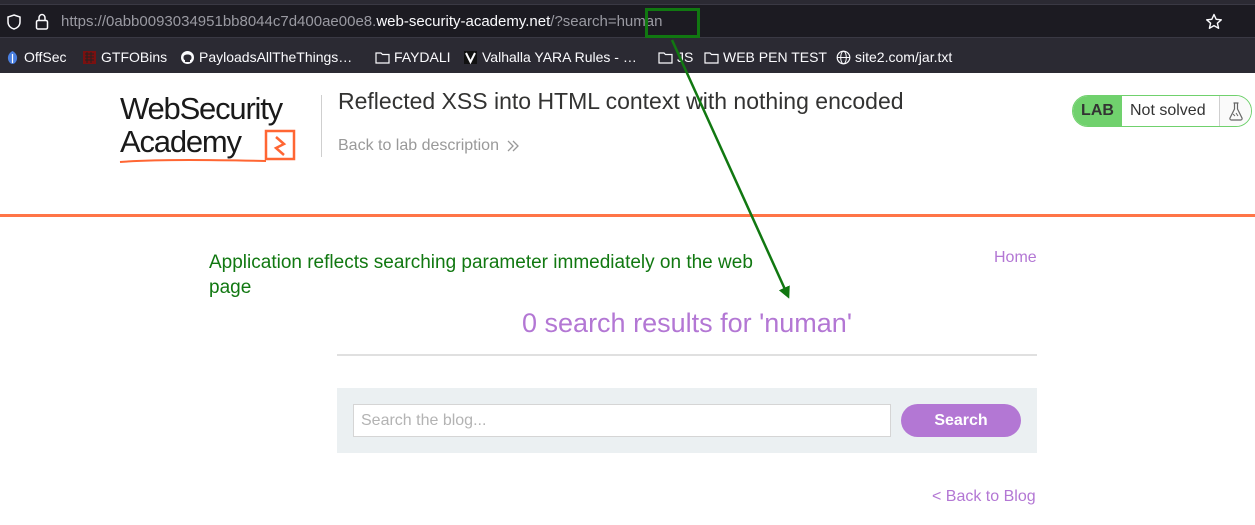 Image resolution: width=1255 pixels, height=525 pixels. Describe the element at coordinates (775, 57) in the screenshot. I see `bookmark-label: WEB PEN TEST` at that location.